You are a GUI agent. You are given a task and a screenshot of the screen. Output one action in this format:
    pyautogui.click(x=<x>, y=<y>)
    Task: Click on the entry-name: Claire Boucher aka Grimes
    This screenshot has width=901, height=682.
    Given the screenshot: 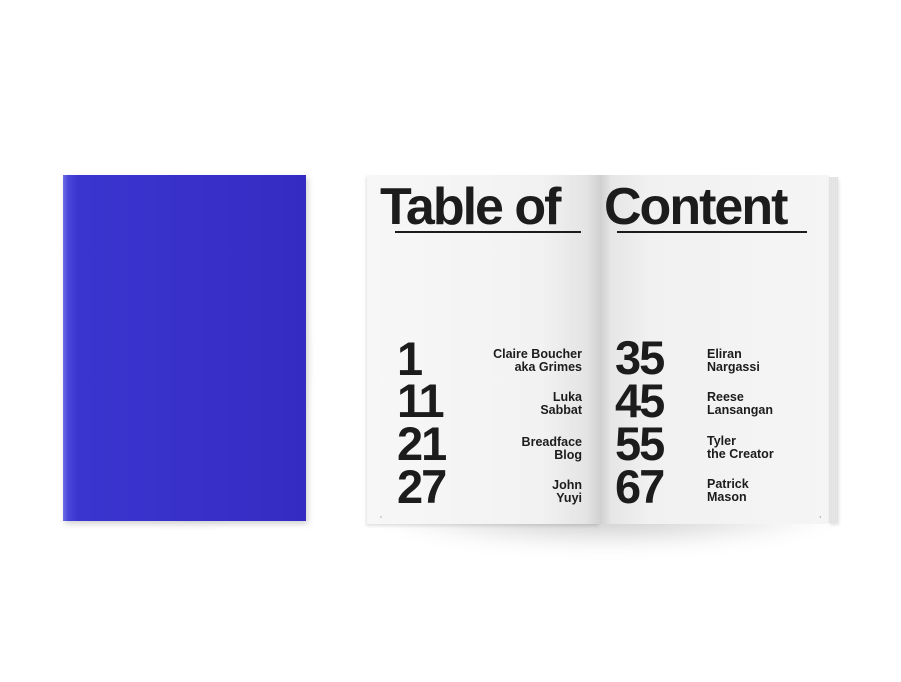 What is the action you would take?
    pyautogui.click(x=537, y=360)
    